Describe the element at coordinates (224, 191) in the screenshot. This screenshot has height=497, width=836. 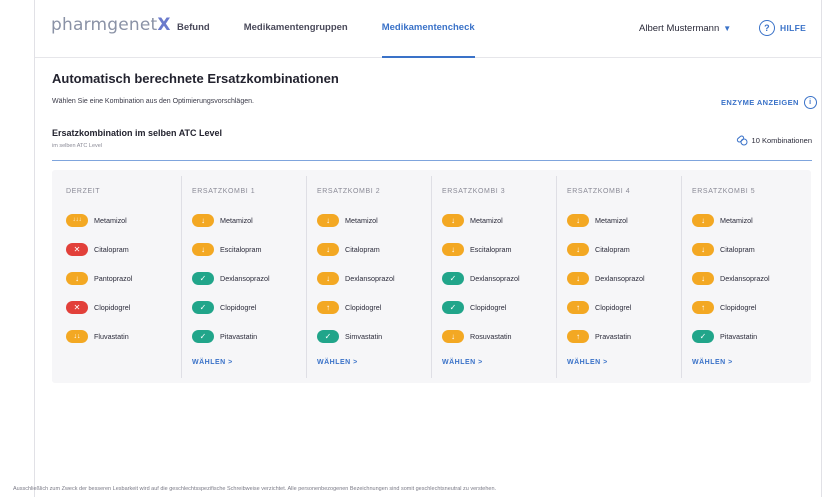
I see `column-header: ERSATZKOMBI 1` at that location.